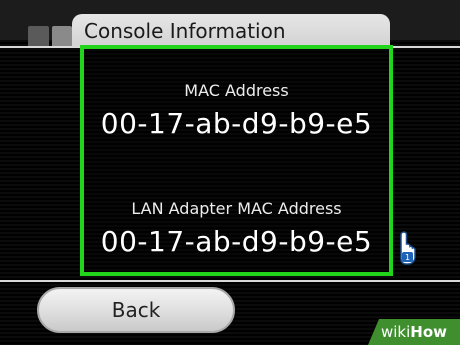 This screenshot has width=460, height=345. Describe the element at coordinates (236, 123) in the screenshot. I see `mac-address-value: 00-17-ab-d9-b9-e5` at that location.